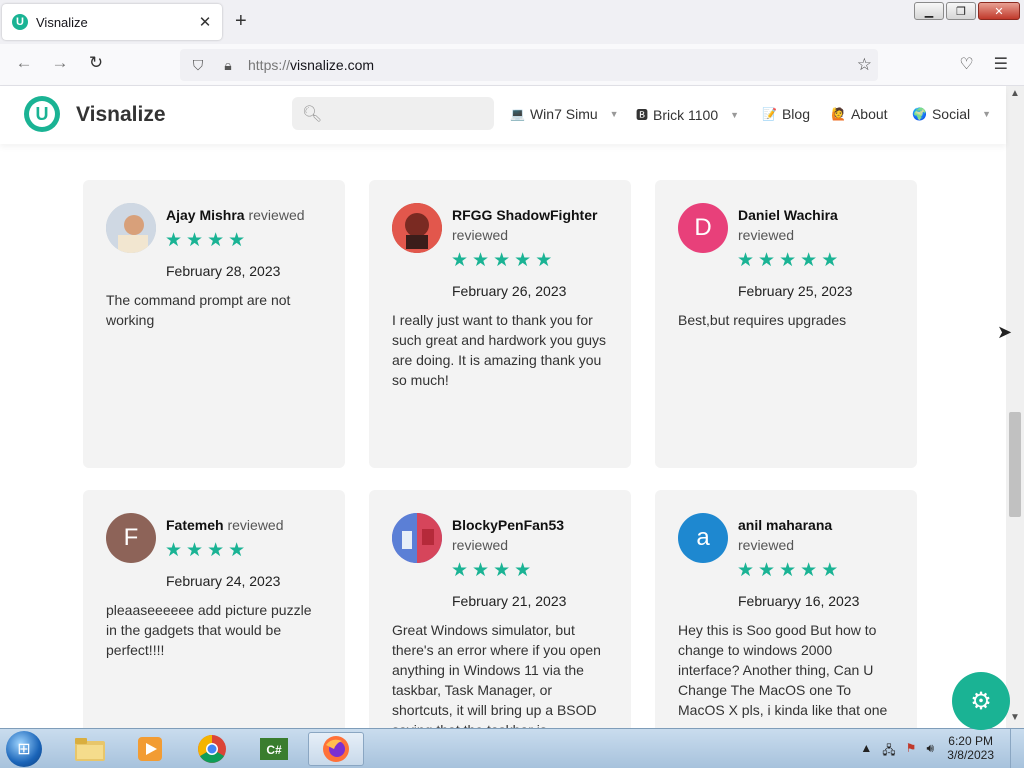 The height and width of the screenshot is (768, 1024). I want to click on review-date: February 28, 2023, so click(223, 271).